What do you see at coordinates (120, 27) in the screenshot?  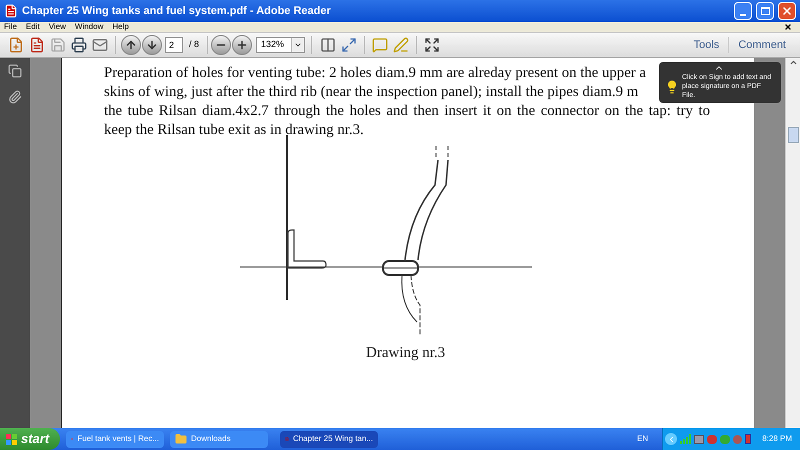 I see `menu-item: Help` at bounding box center [120, 27].